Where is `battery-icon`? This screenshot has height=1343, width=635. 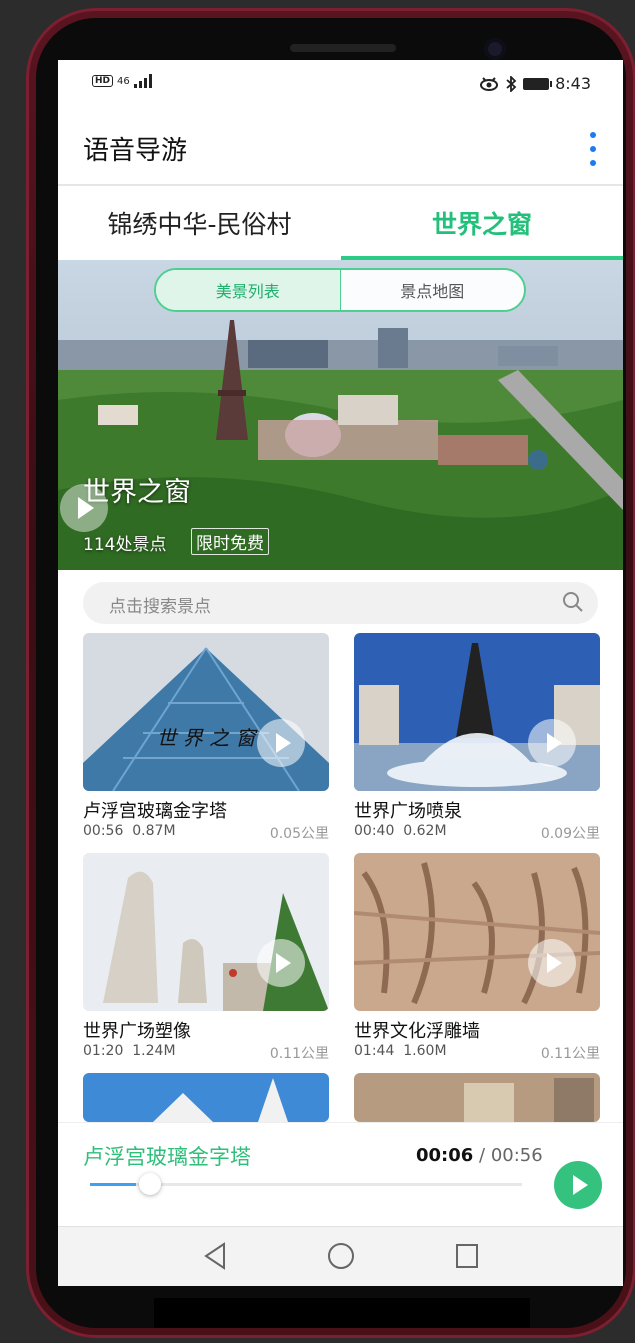 battery-icon is located at coordinates (538, 83).